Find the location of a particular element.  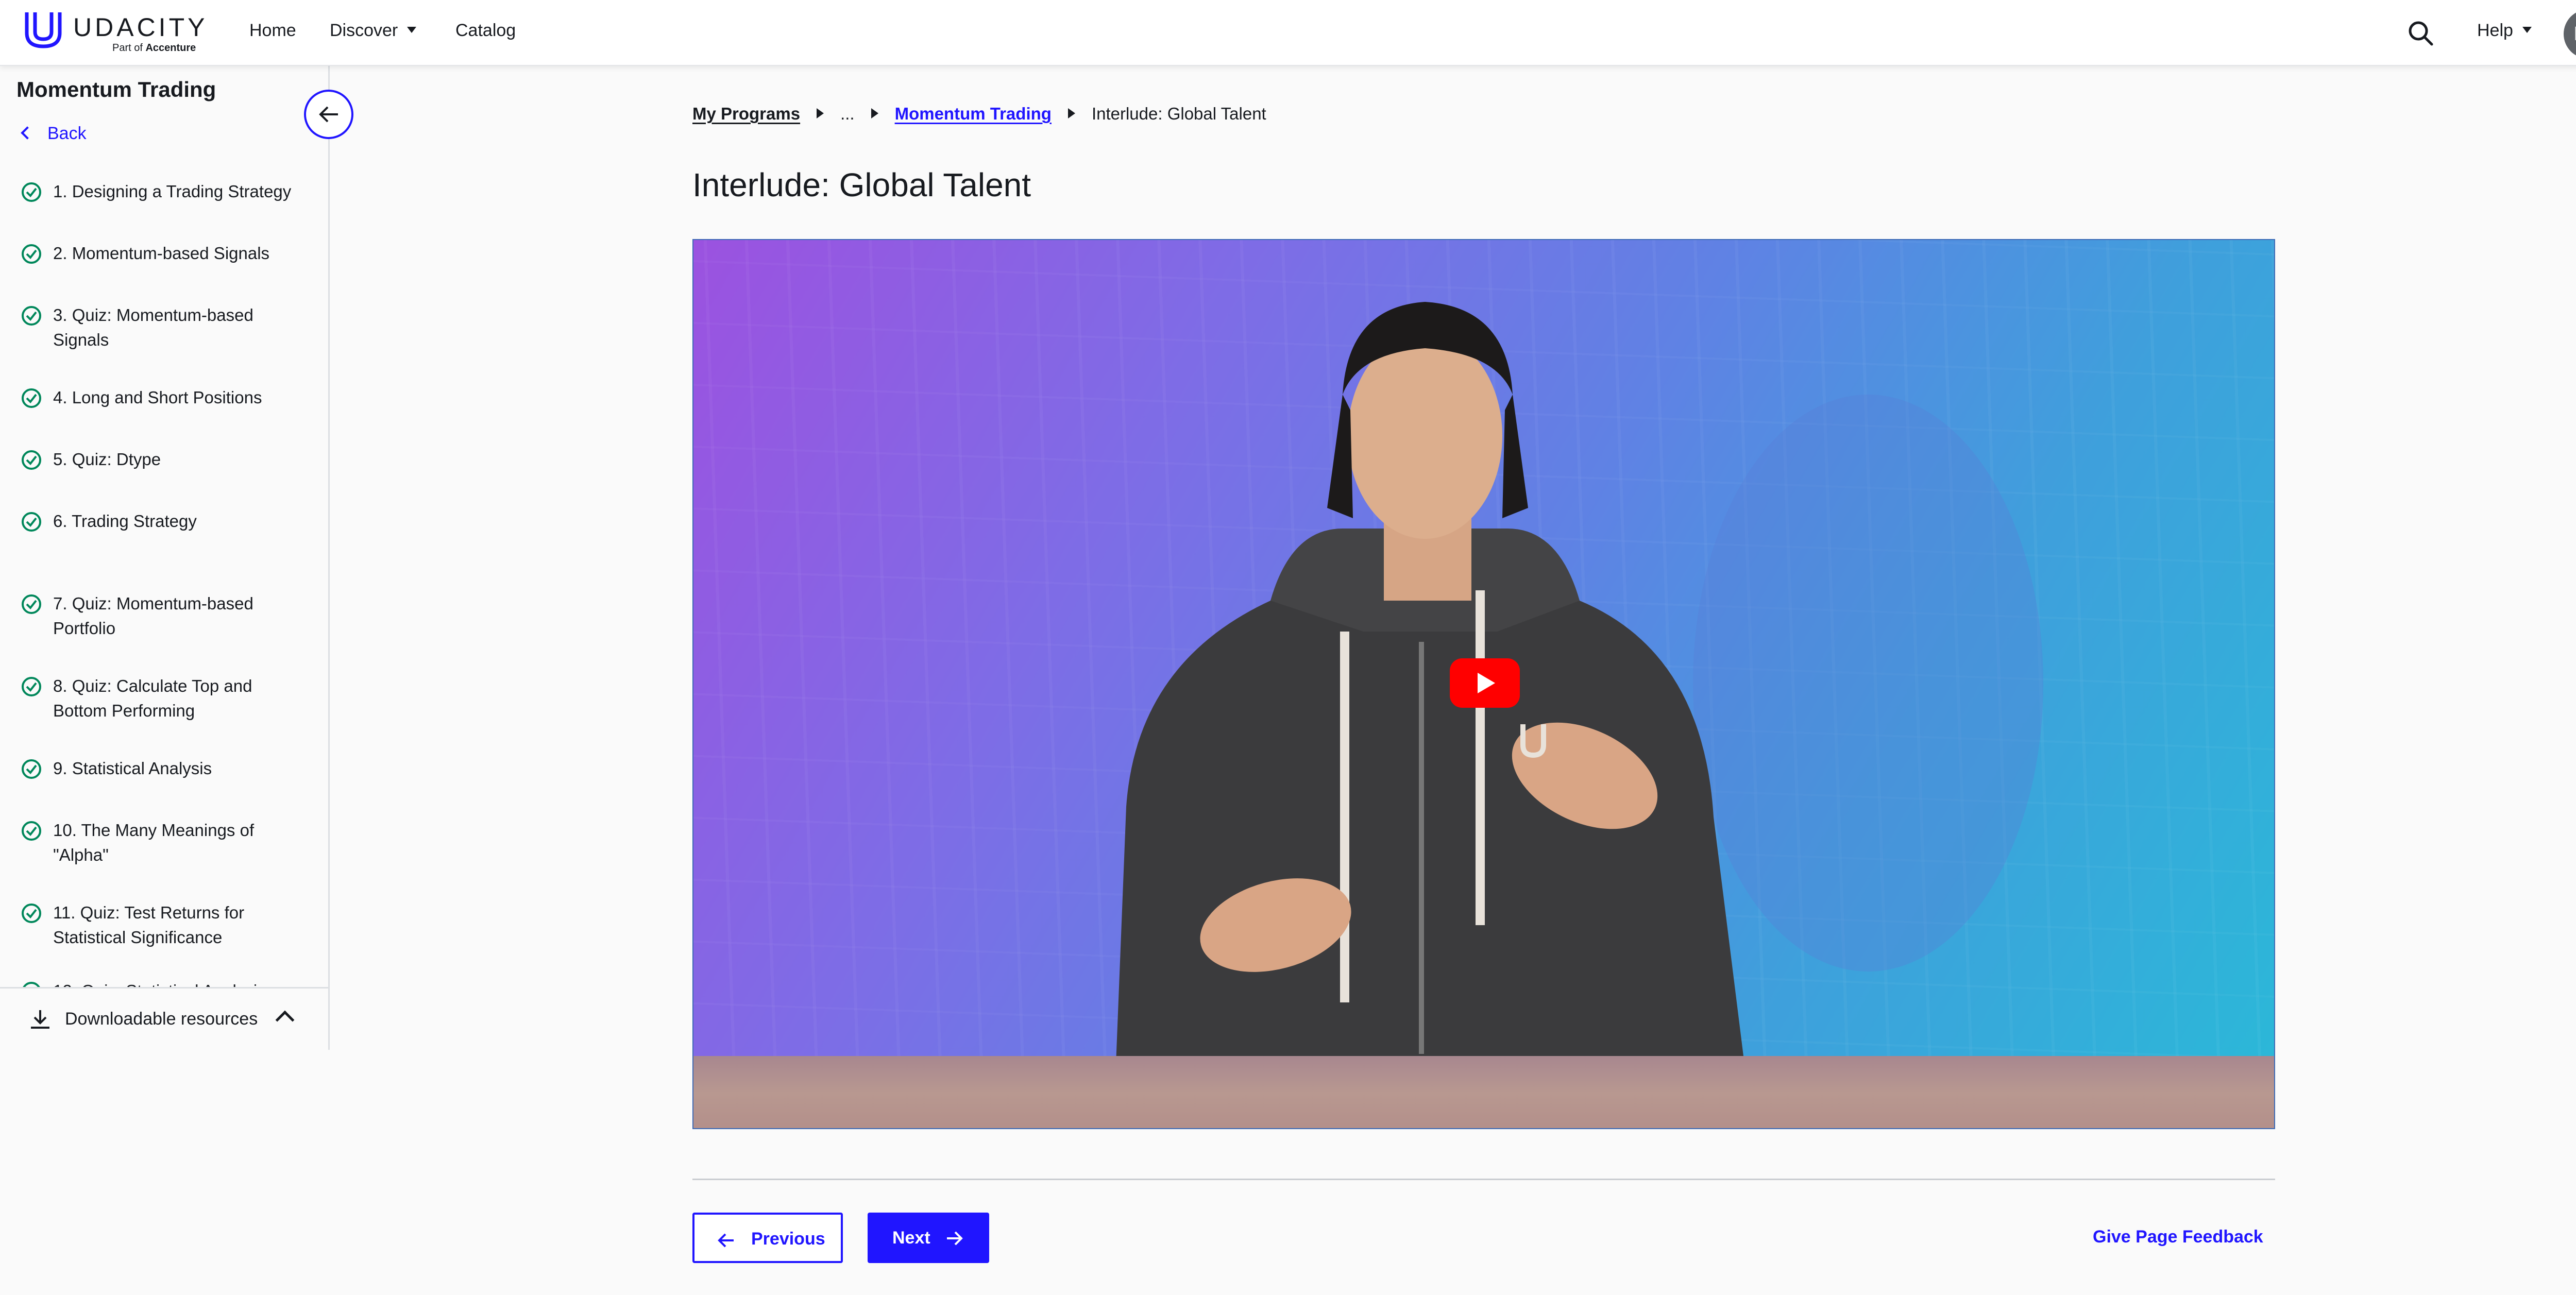

breadcrumb-my-programs: My Programs is located at coordinates (746, 113).